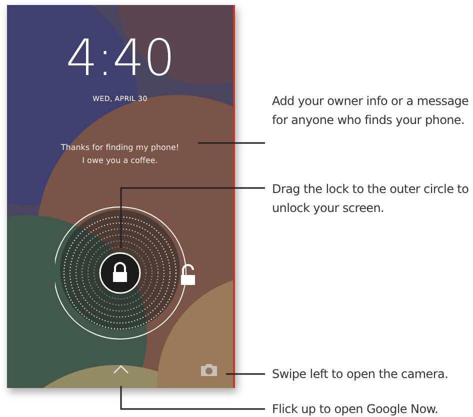  What do you see at coordinates (371, 199) in the screenshot?
I see `callout-text: Drag the lock to the outer circle to unlock your screen.` at bounding box center [371, 199].